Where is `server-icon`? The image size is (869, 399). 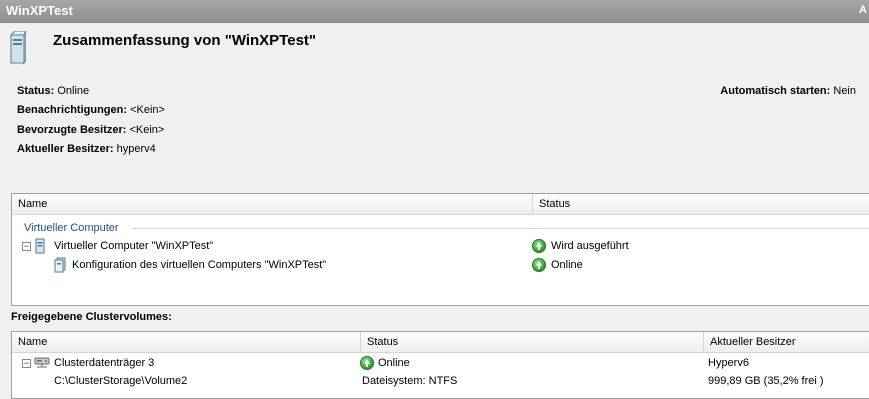 server-icon is located at coordinates (18, 48).